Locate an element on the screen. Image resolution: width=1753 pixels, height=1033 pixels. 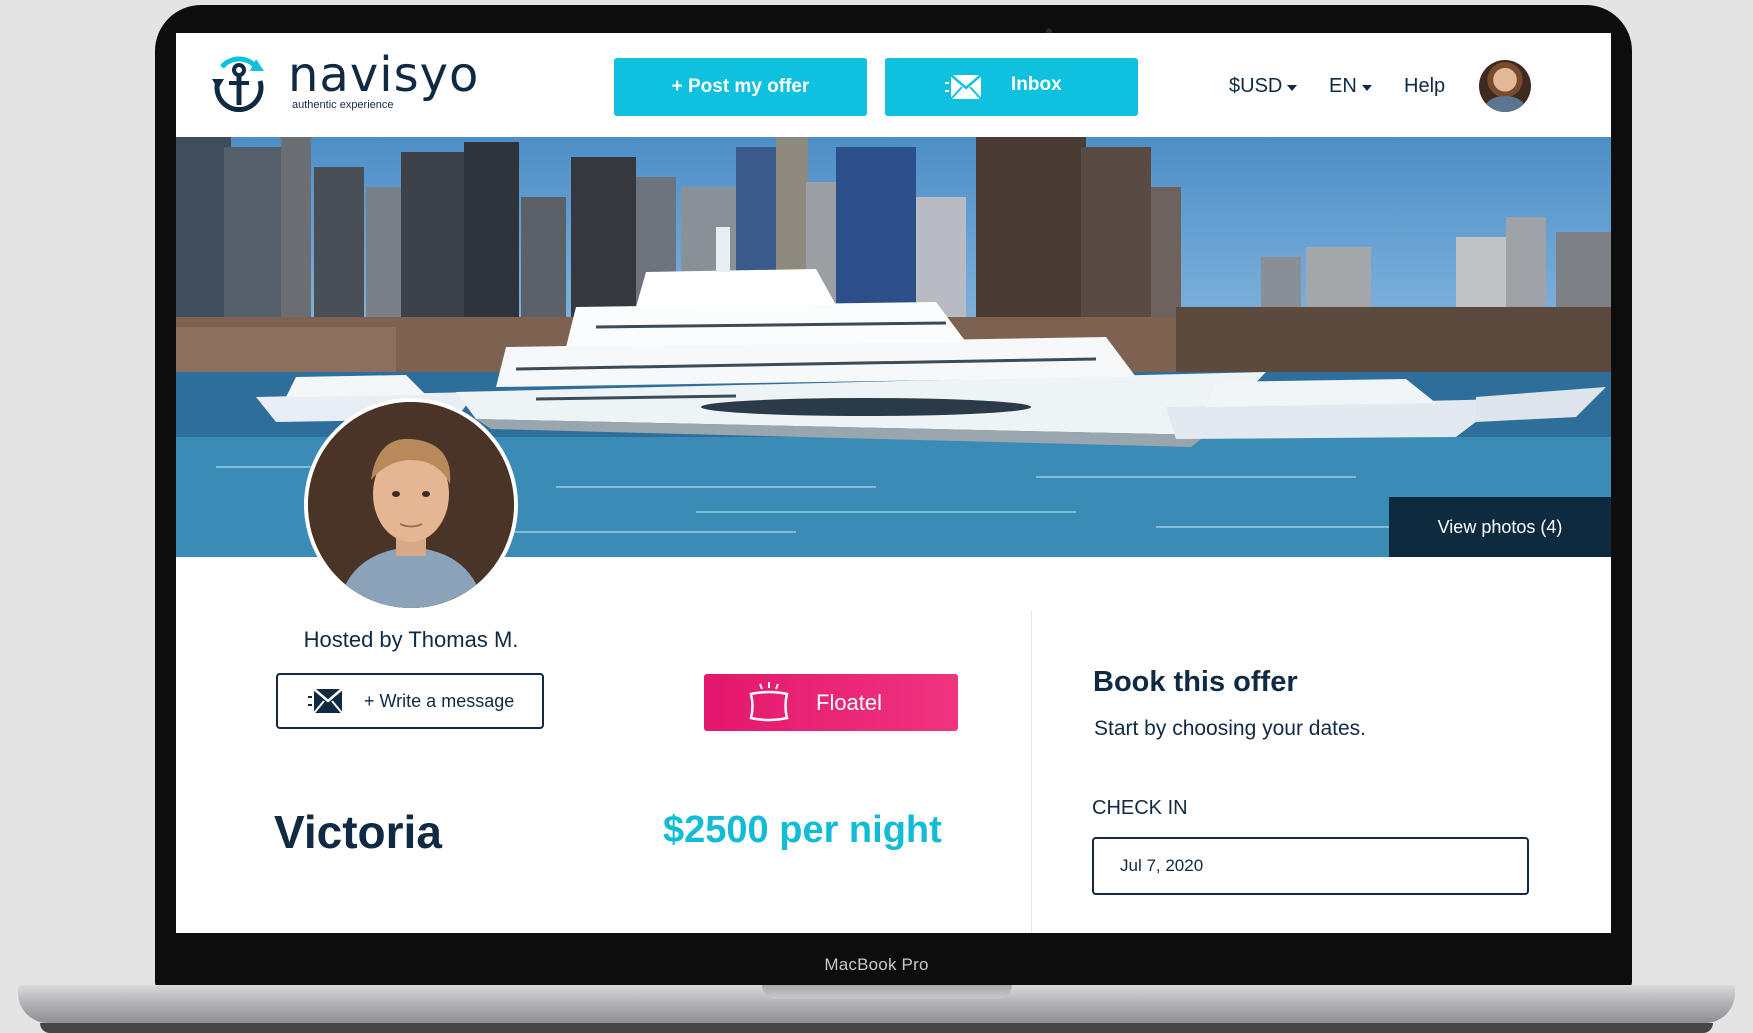
laptop-base-shadow is located at coordinates (876, 1028).